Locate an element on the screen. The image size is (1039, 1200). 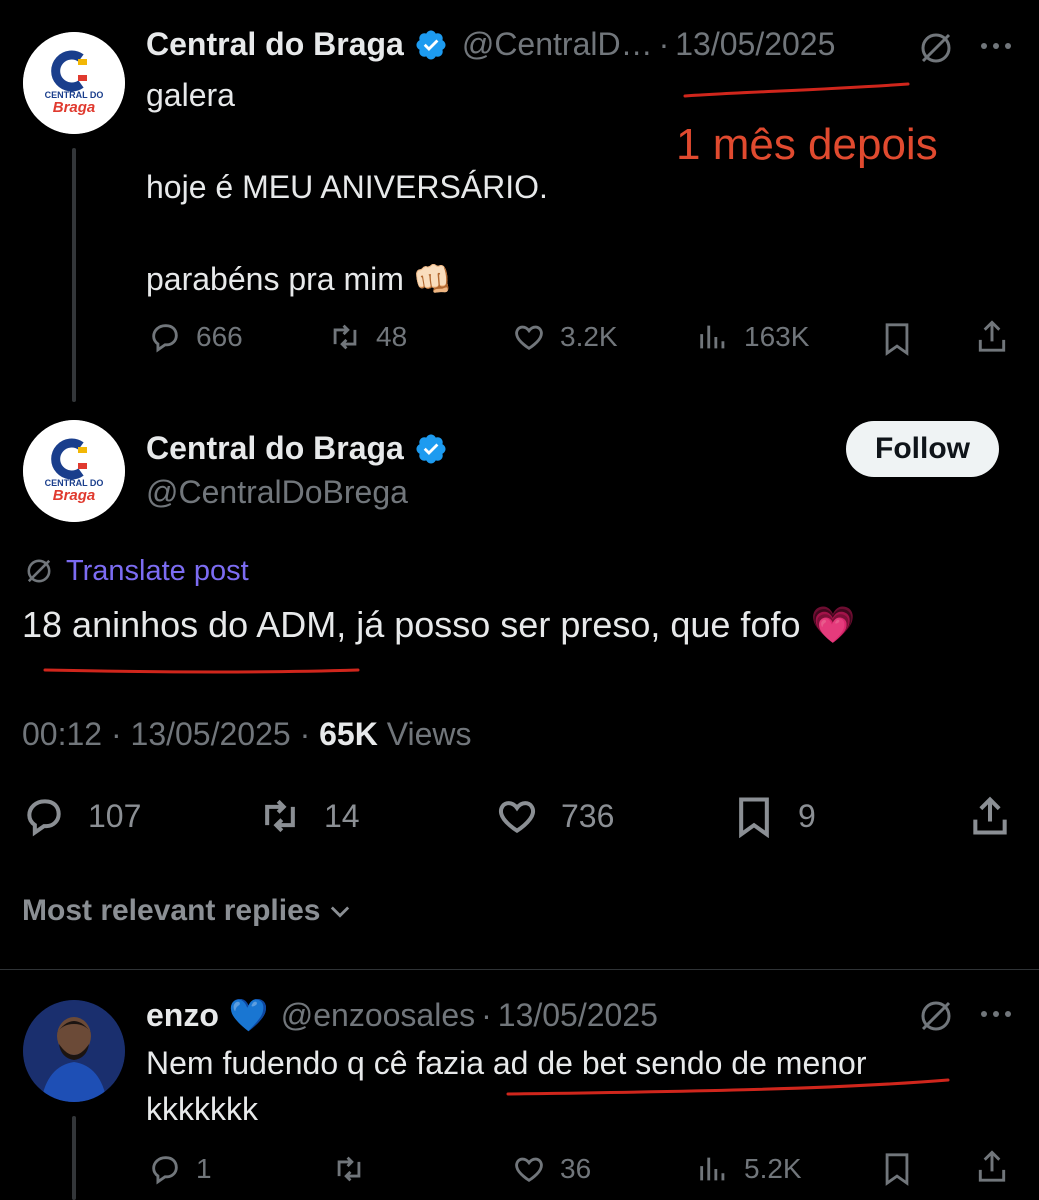
body-underline-annotation is located at coordinates (201, 671).